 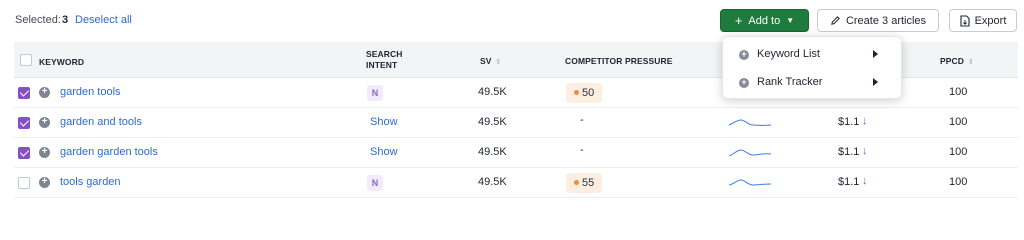 What do you see at coordinates (103, 20) in the screenshot?
I see `deselect-all-link: Deselect all` at bounding box center [103, 20].